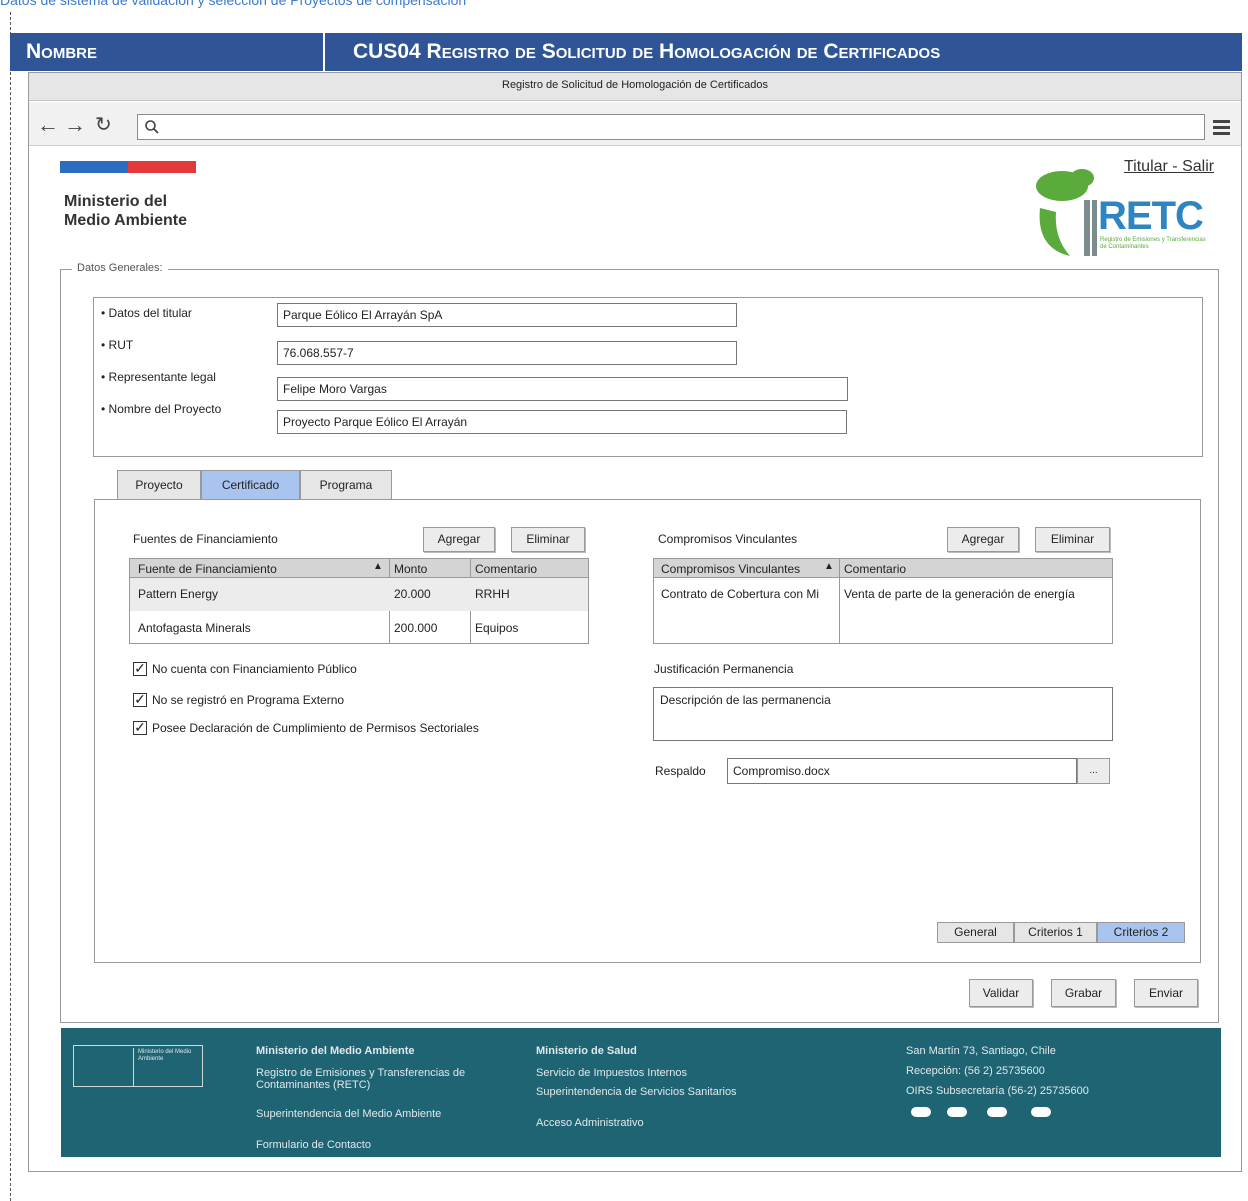  I want to click on financing-header-comment: Comentario, so click(506, 569).